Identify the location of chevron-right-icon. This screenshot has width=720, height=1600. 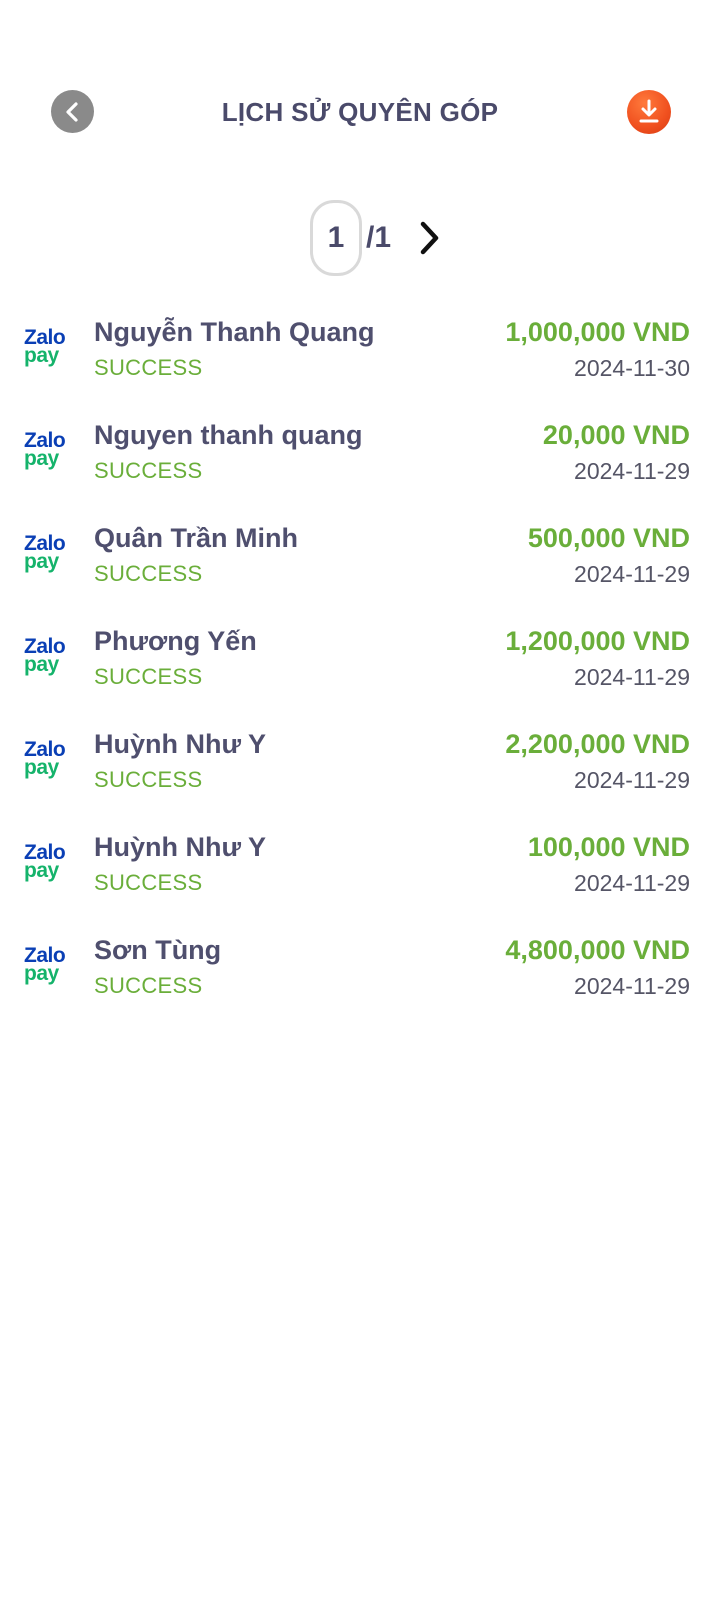
(429, 238).